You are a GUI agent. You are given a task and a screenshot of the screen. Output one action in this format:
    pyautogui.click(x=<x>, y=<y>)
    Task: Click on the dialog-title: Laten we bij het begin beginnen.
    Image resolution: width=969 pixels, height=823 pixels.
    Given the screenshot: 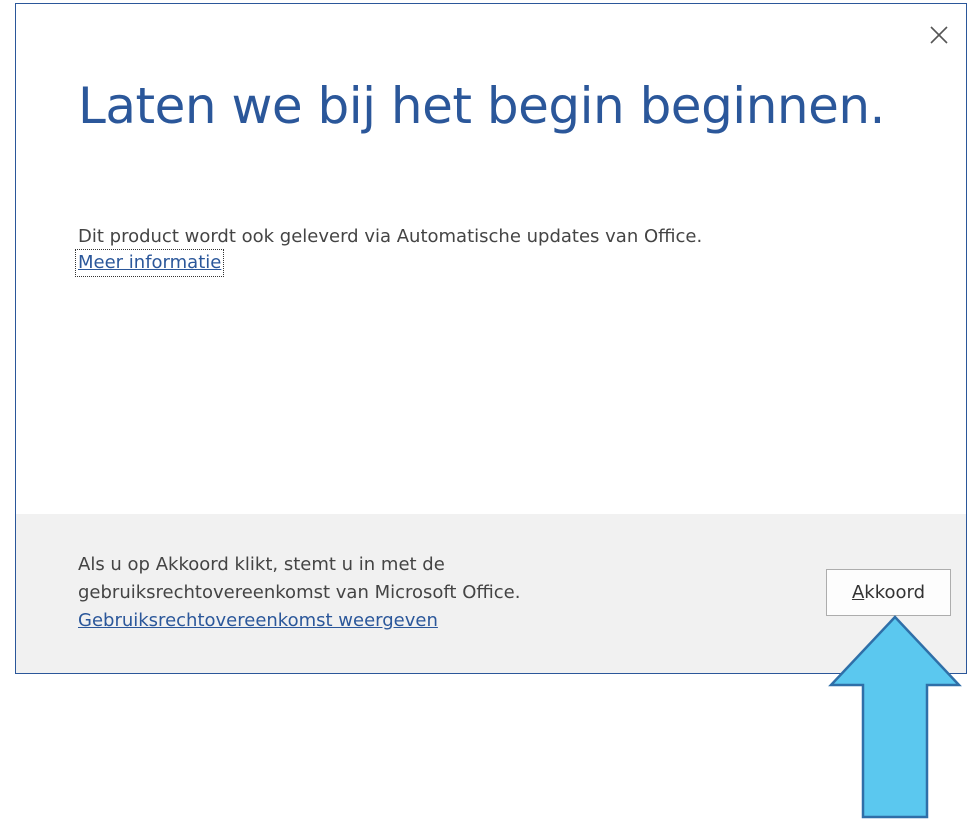 What is the action you would take?
    pyautogui.click(x=481, y=106)
    